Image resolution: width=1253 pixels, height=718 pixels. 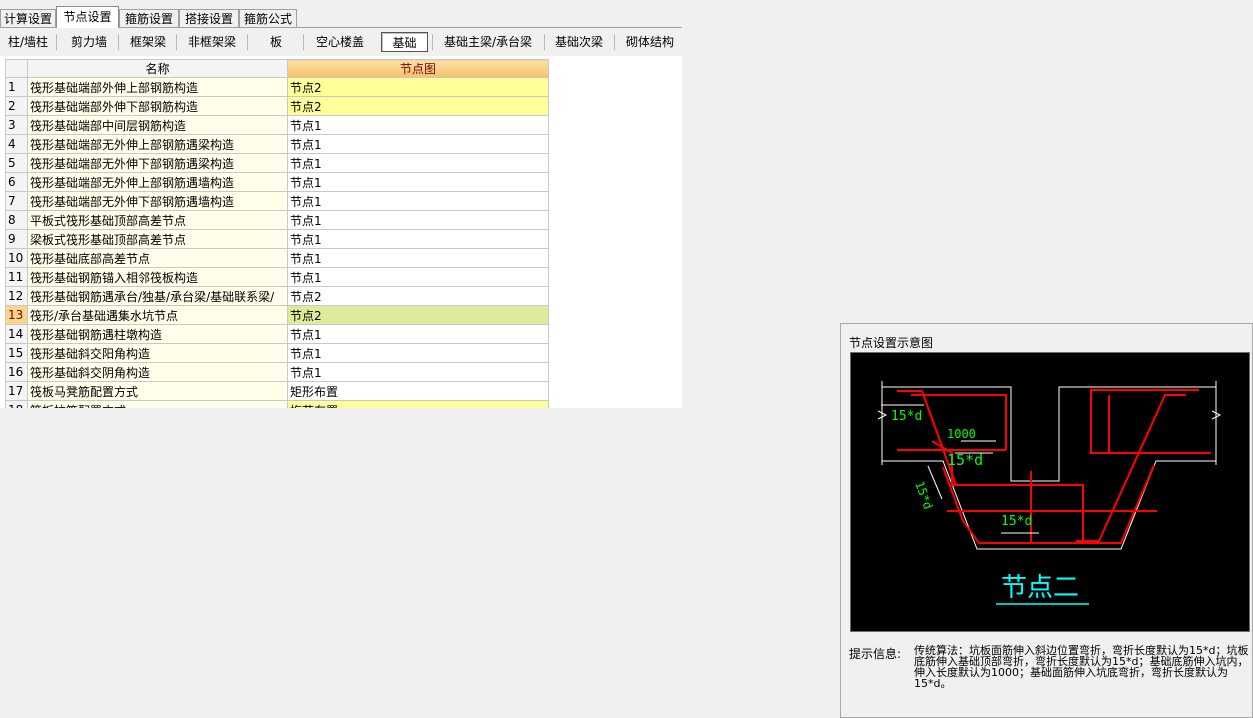 I want to click on settings-tabbar: 计算设置 节点设置 箍筋设置 搭接设置 箍筋公式, so click(x=341, y=14).